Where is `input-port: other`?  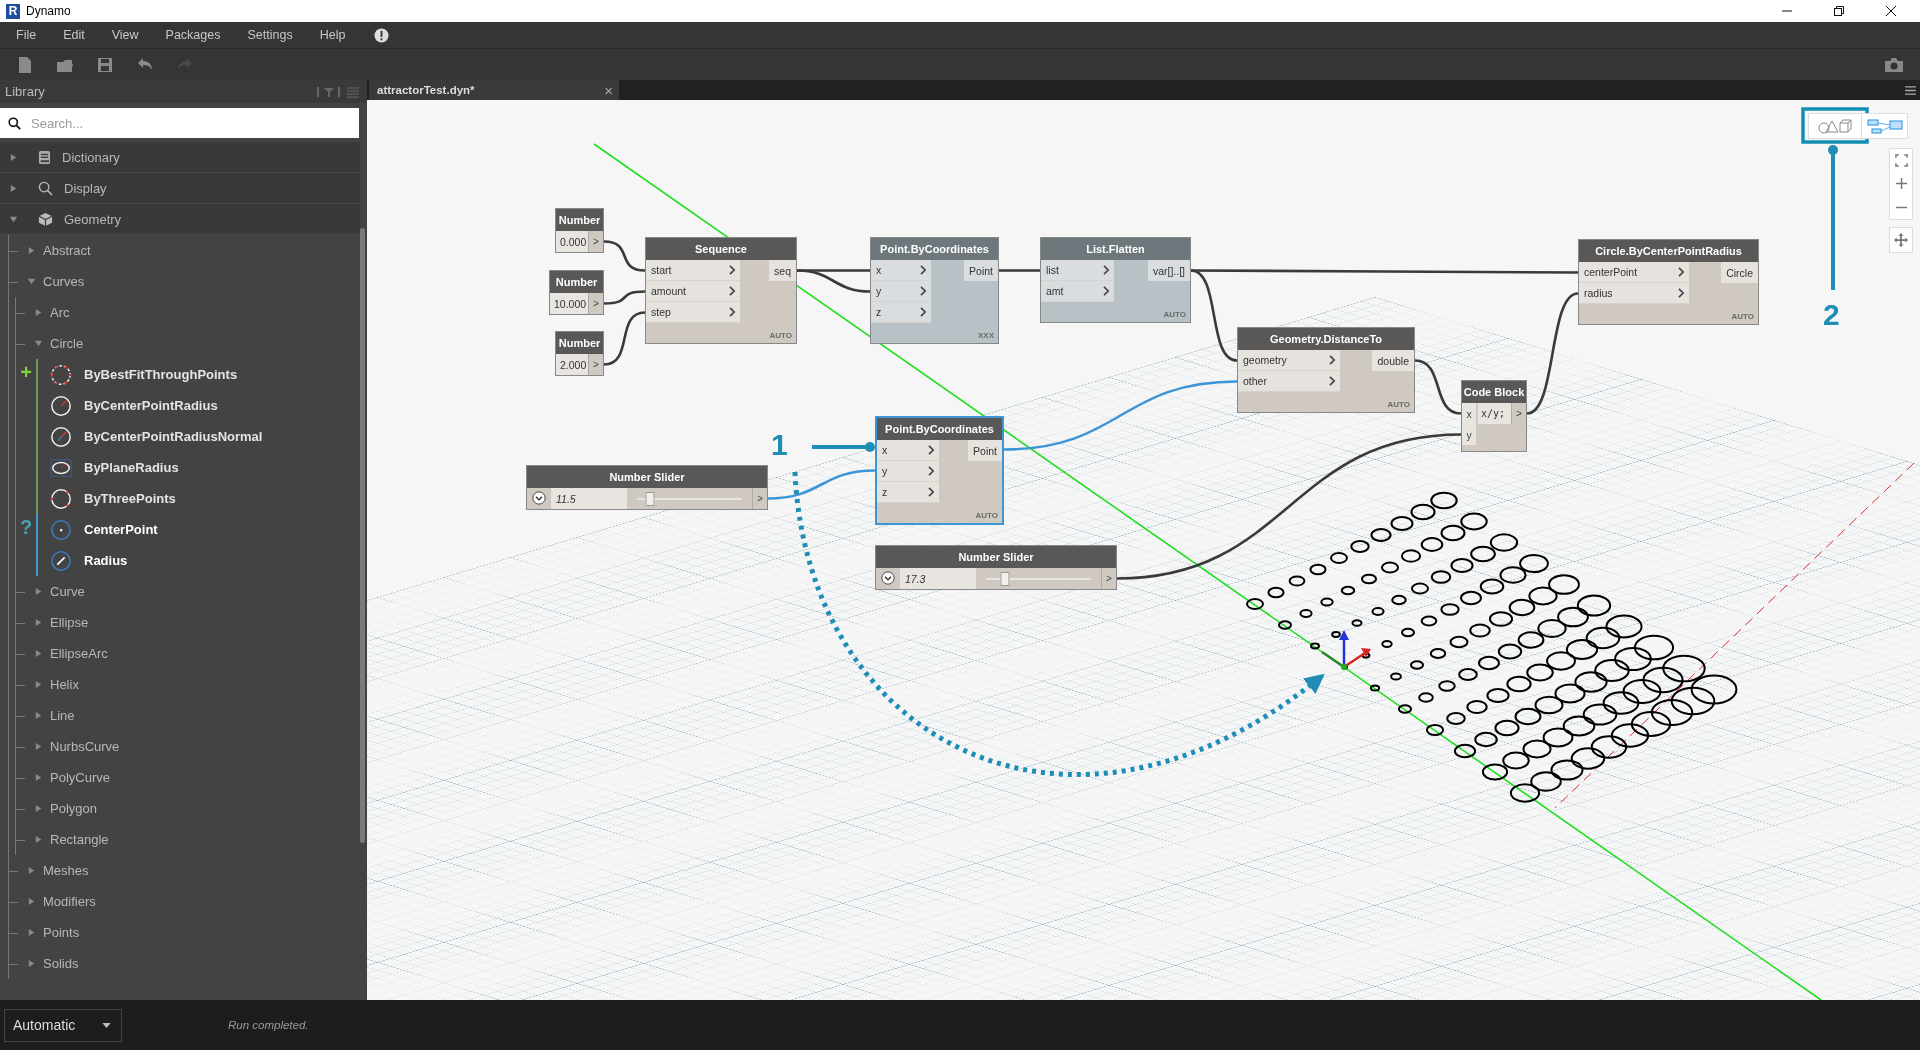
input-port: other is located at coordinates (1289, 381).